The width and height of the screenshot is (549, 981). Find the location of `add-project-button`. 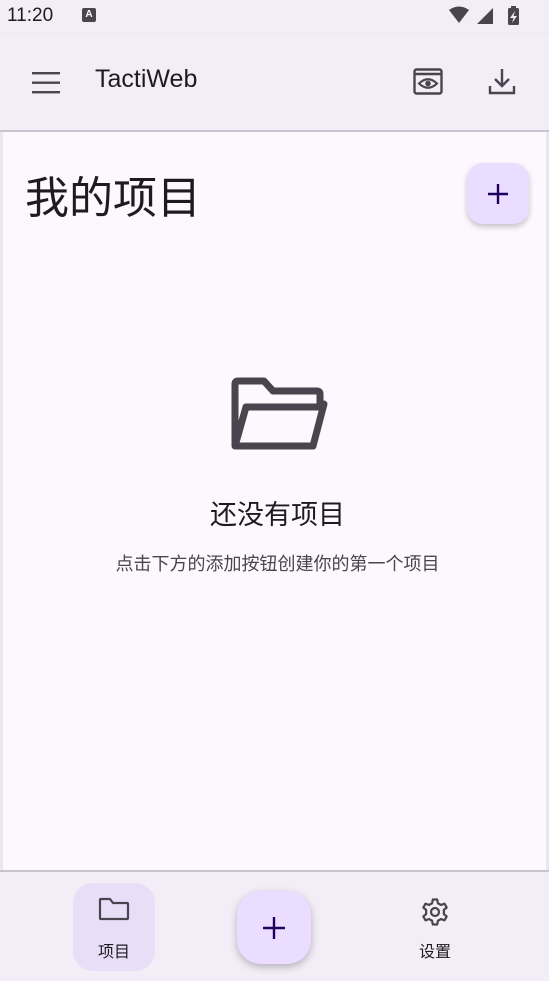

add-project-button is located at coordinates (498, 193).